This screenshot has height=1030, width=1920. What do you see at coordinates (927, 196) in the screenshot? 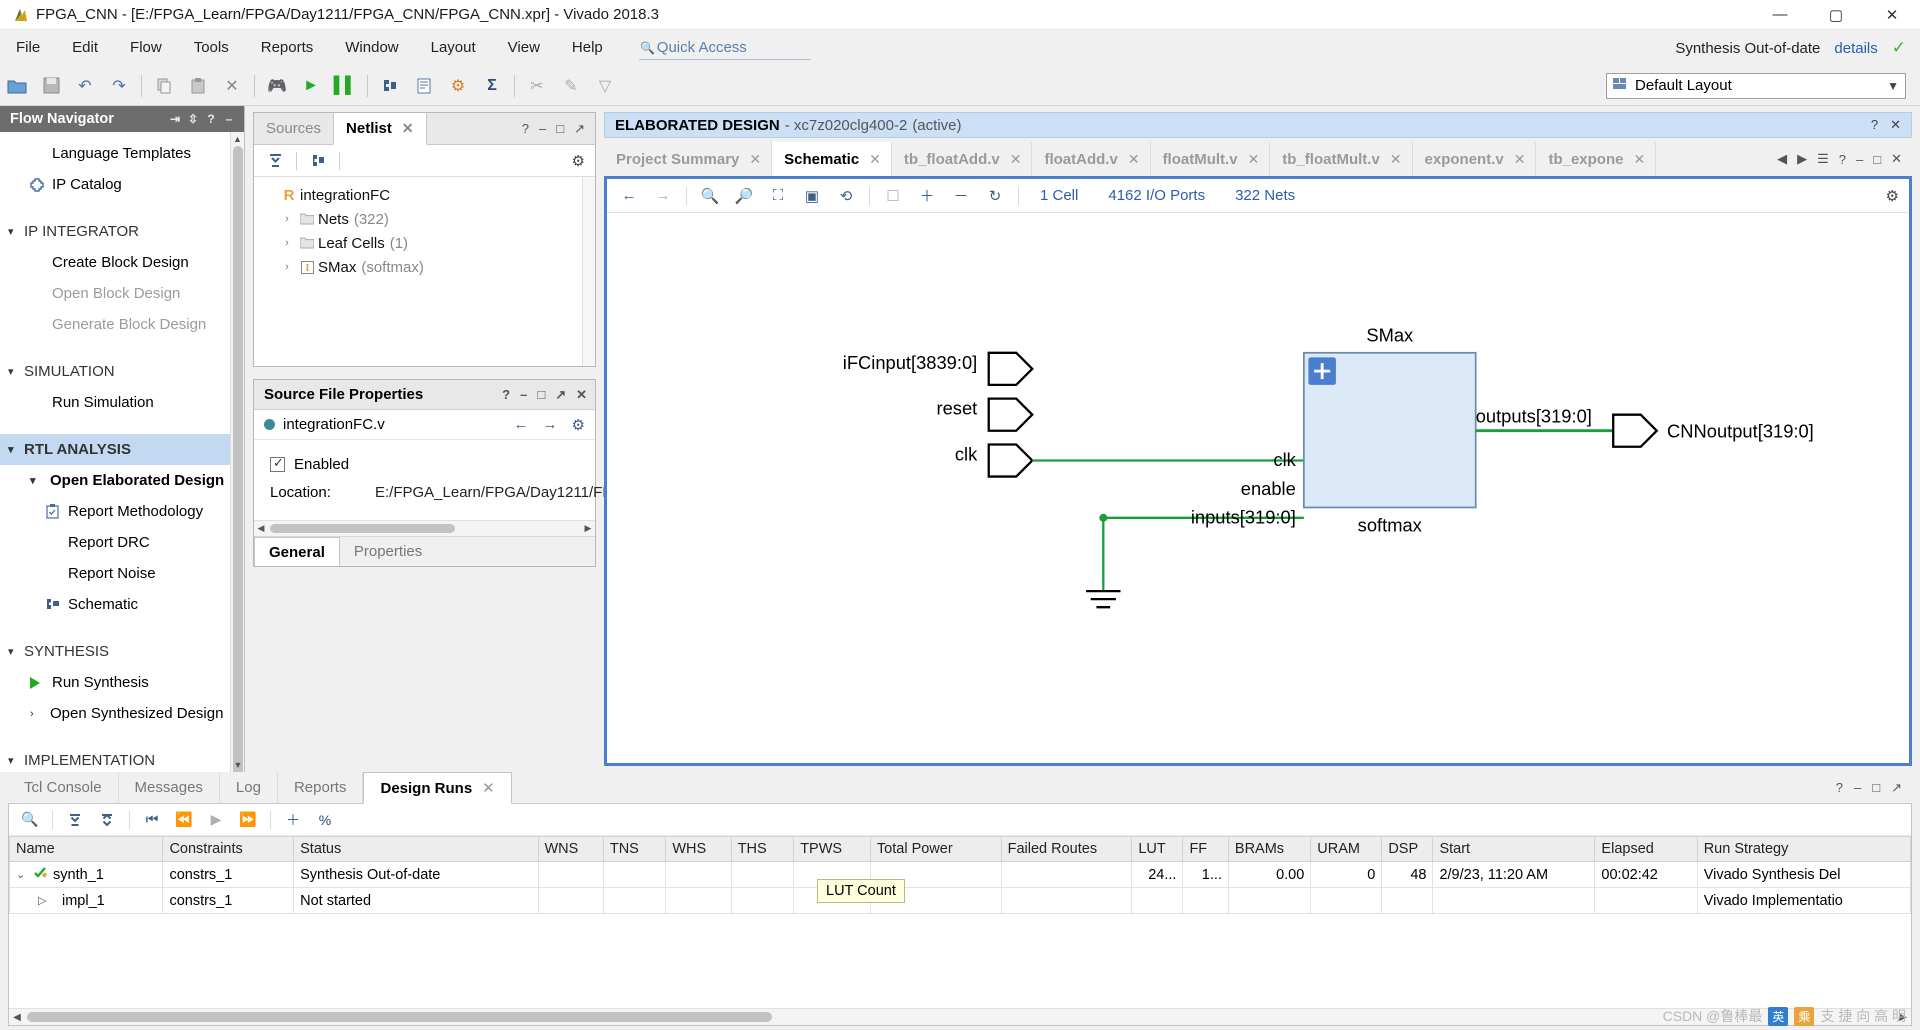
I see `expand-icon: ＋` at bounding box center [927, 196].